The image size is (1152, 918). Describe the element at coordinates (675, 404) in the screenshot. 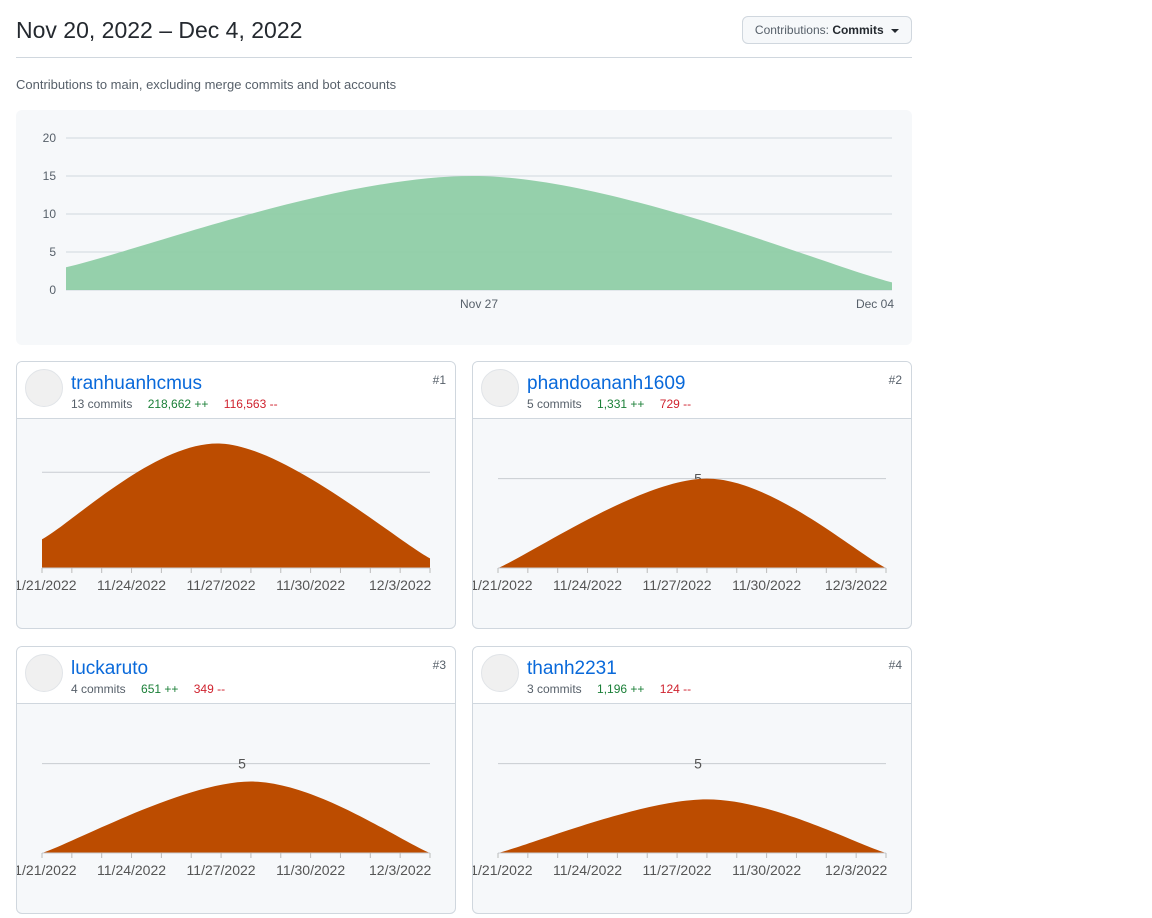

I see `deletions-count: 729 --` at that location.